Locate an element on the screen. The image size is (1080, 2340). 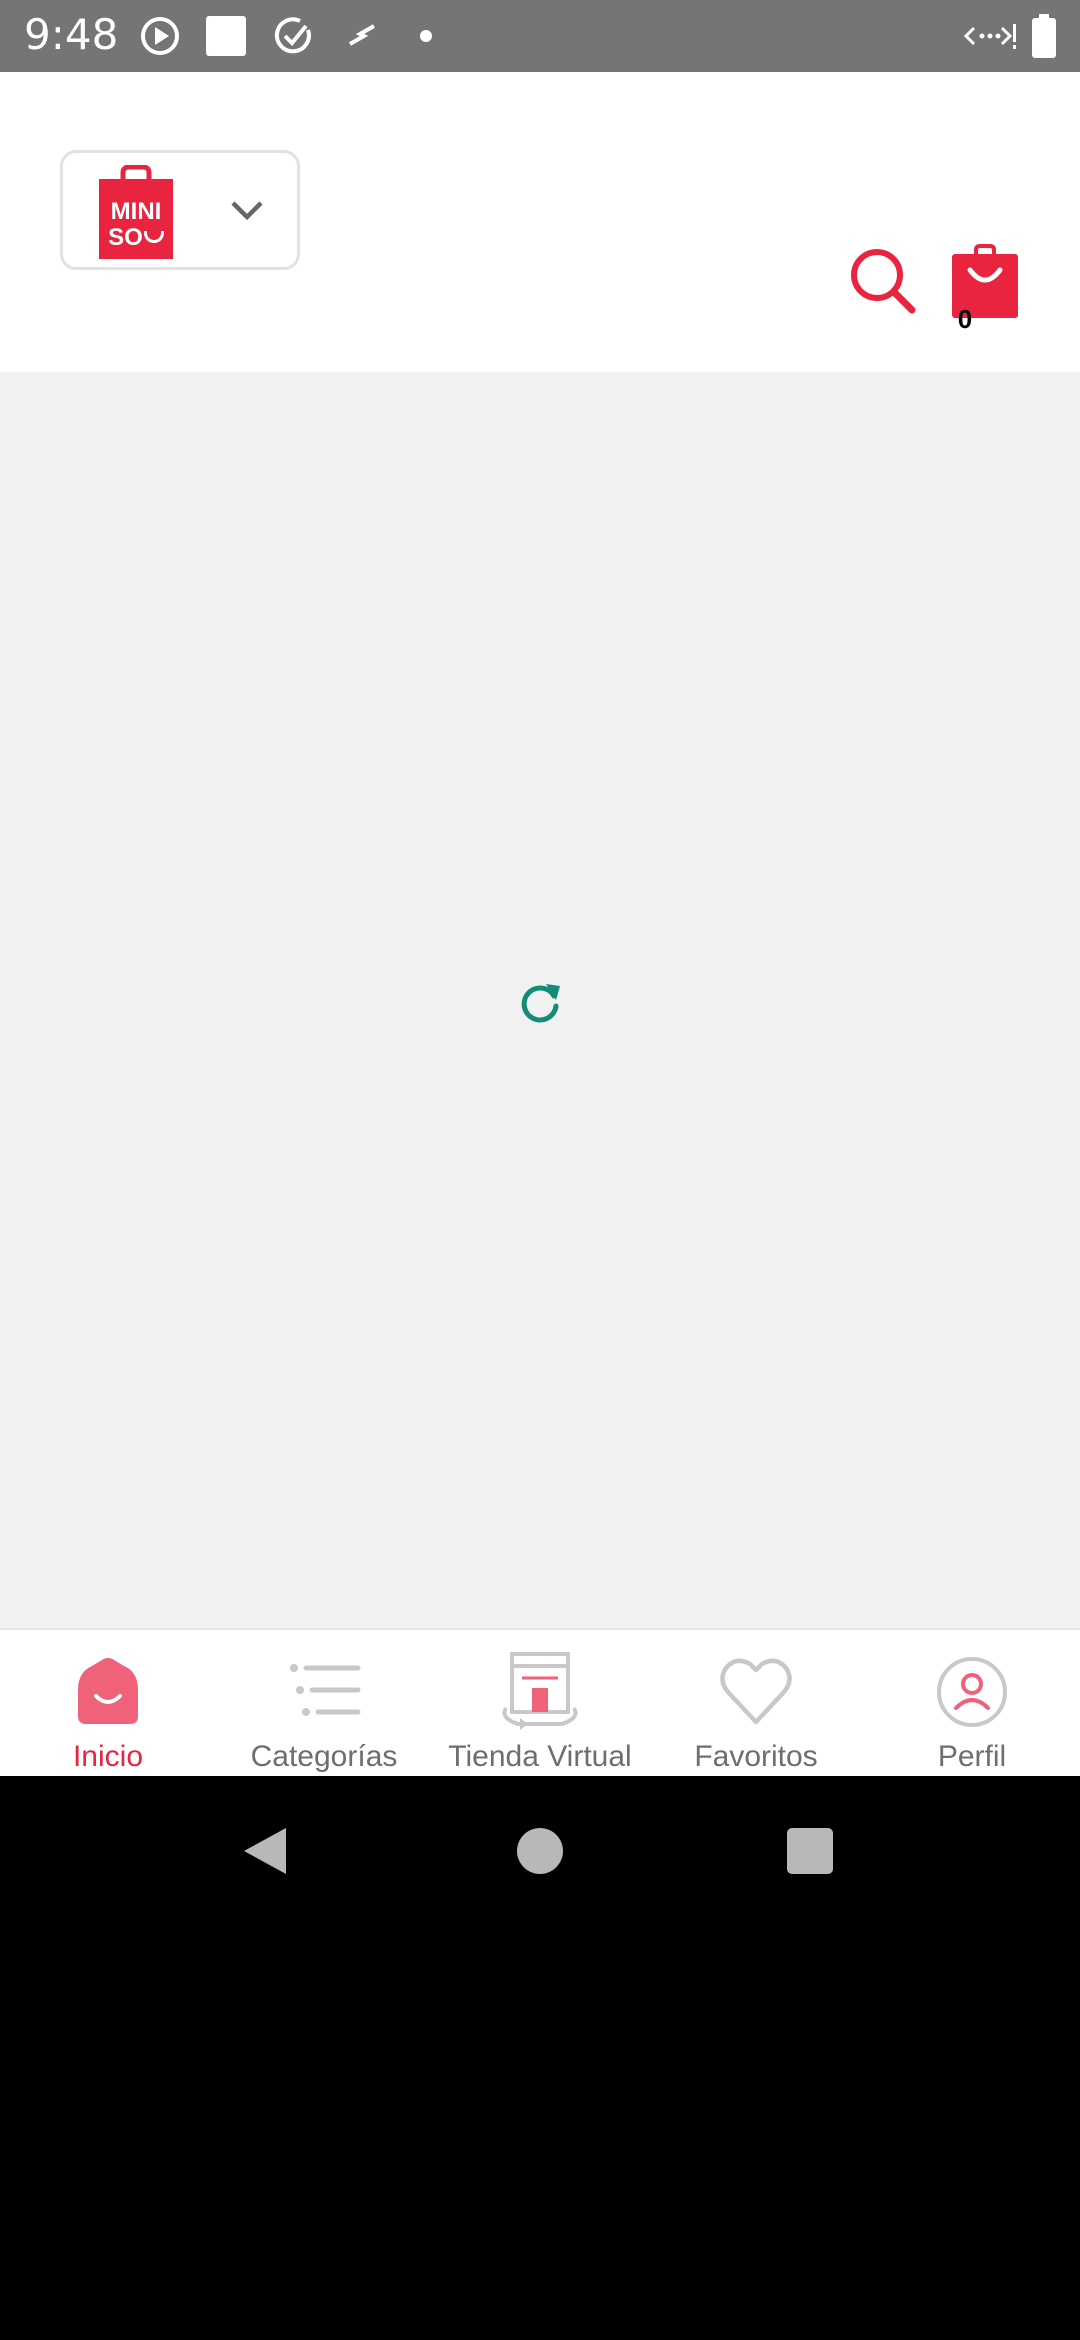
data-arrows-icon is located at coordinates (989, 36).